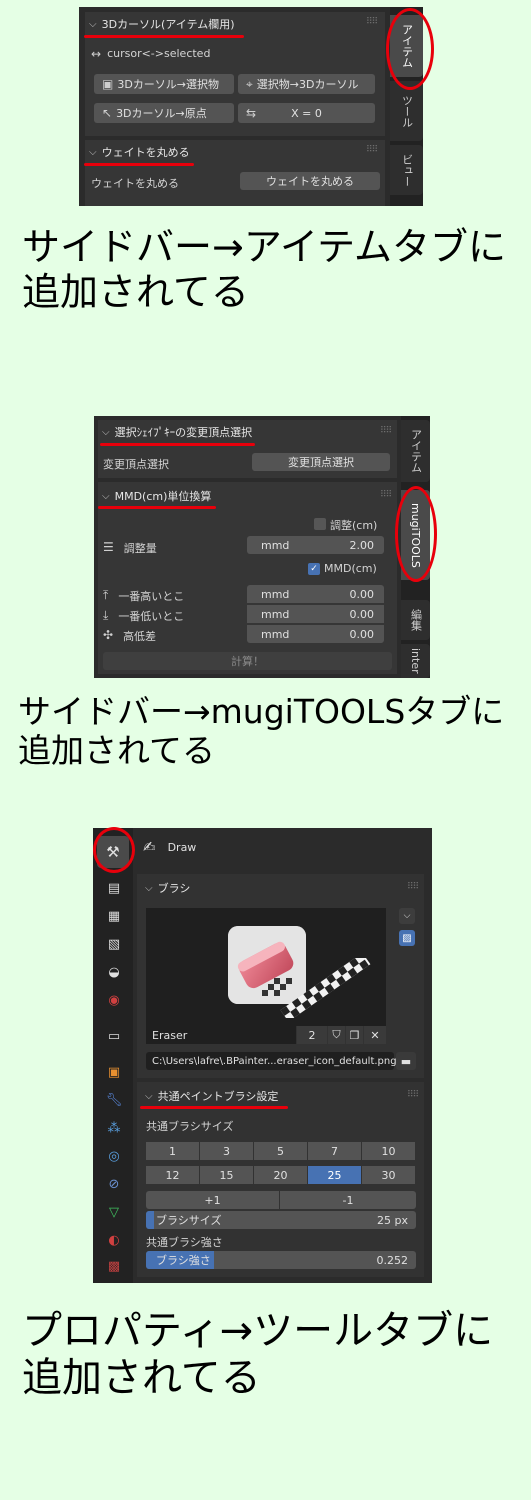  I want to click on height-diff-field: mmd 0.00, so click(315, 634).